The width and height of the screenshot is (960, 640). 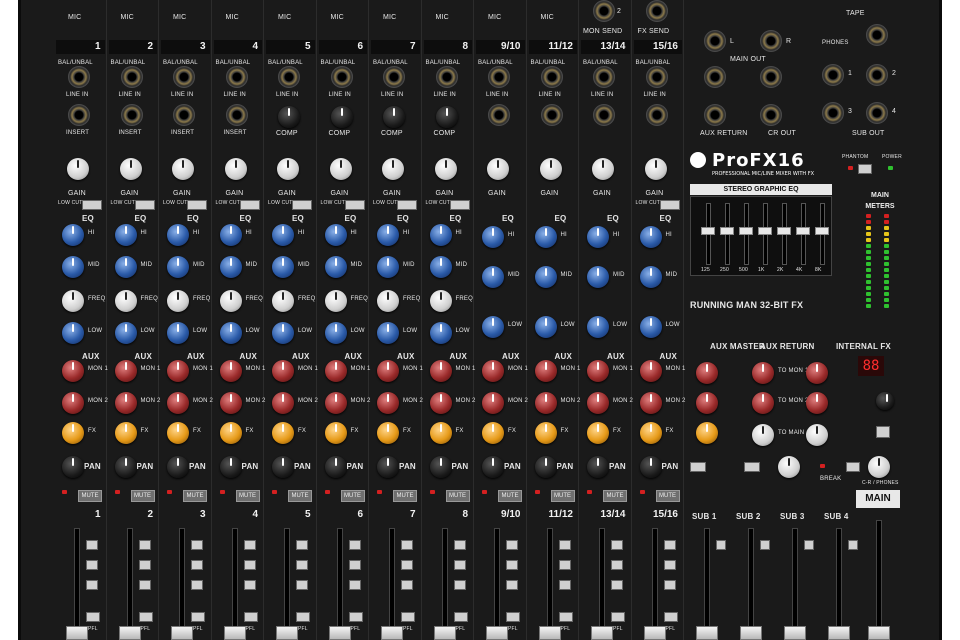 I want to click on tape-level-knob, so click(x=789, y=467).